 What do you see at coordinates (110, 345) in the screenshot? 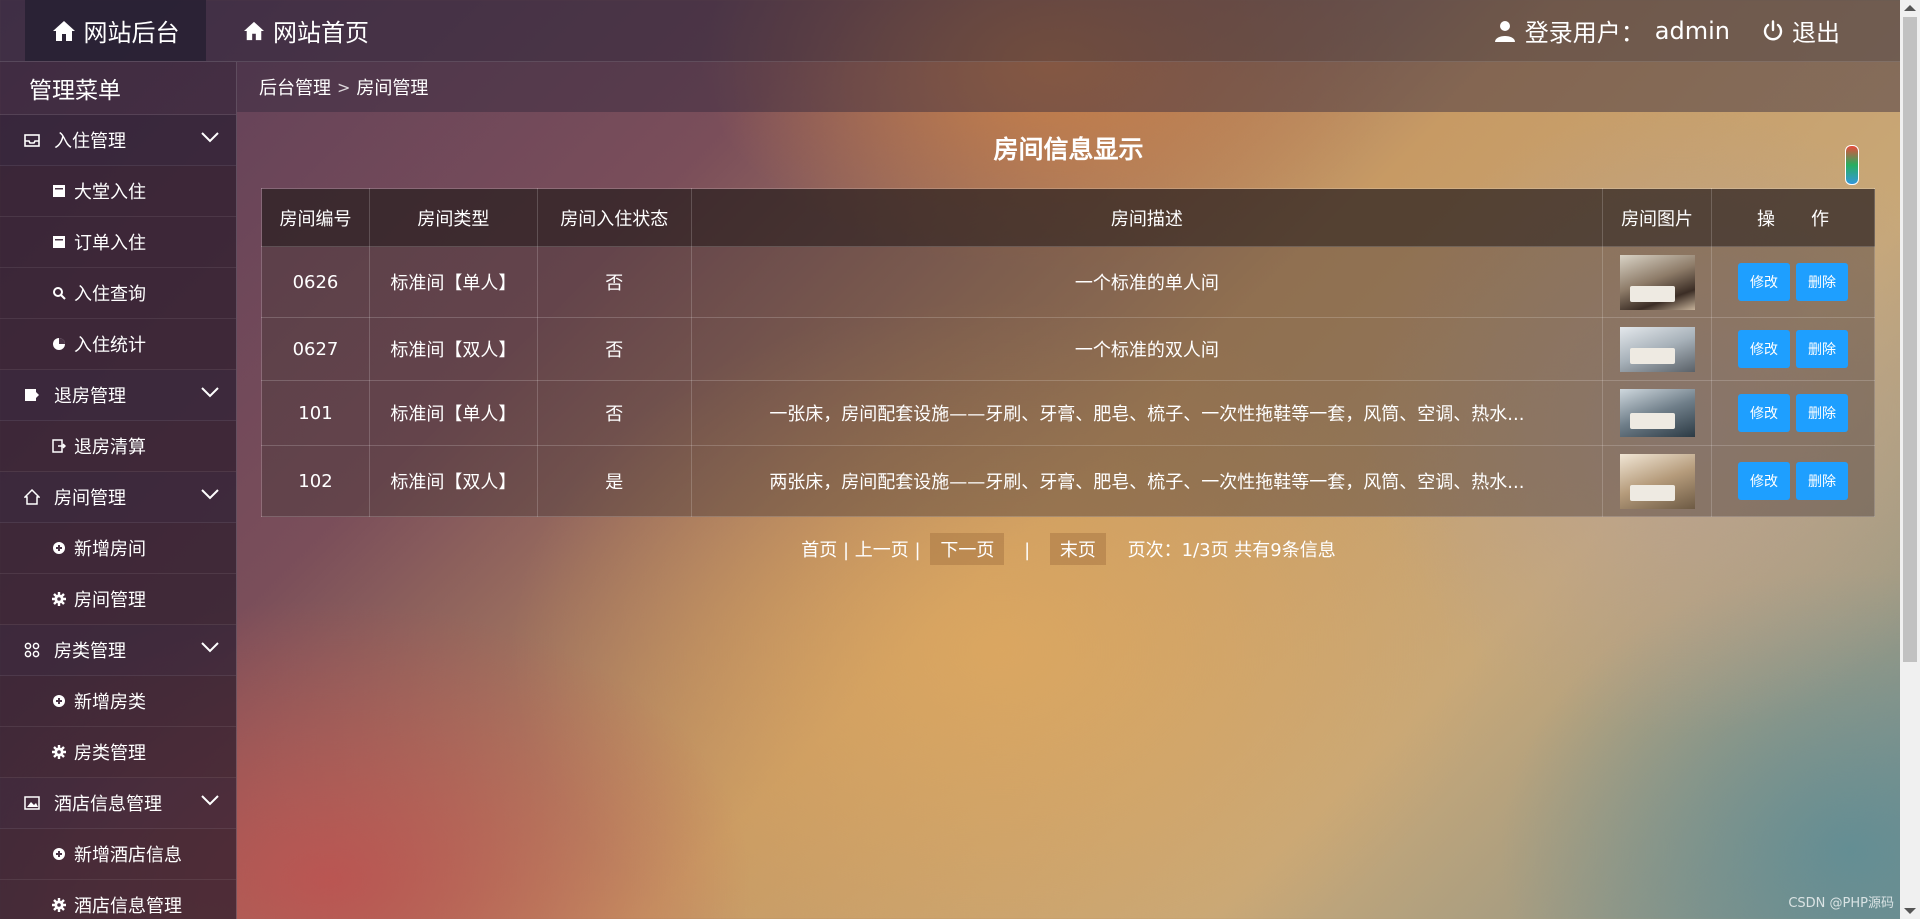
I see `sidebar-item-label: 入住统计` at bounding box center [110, 345].